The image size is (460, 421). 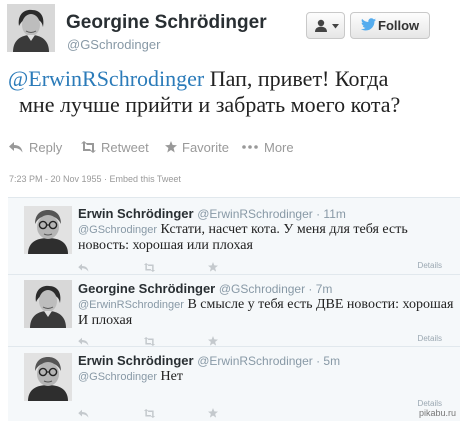 I want to click on author-name: Georgine Schrödinger, so click(x=166, y=23).